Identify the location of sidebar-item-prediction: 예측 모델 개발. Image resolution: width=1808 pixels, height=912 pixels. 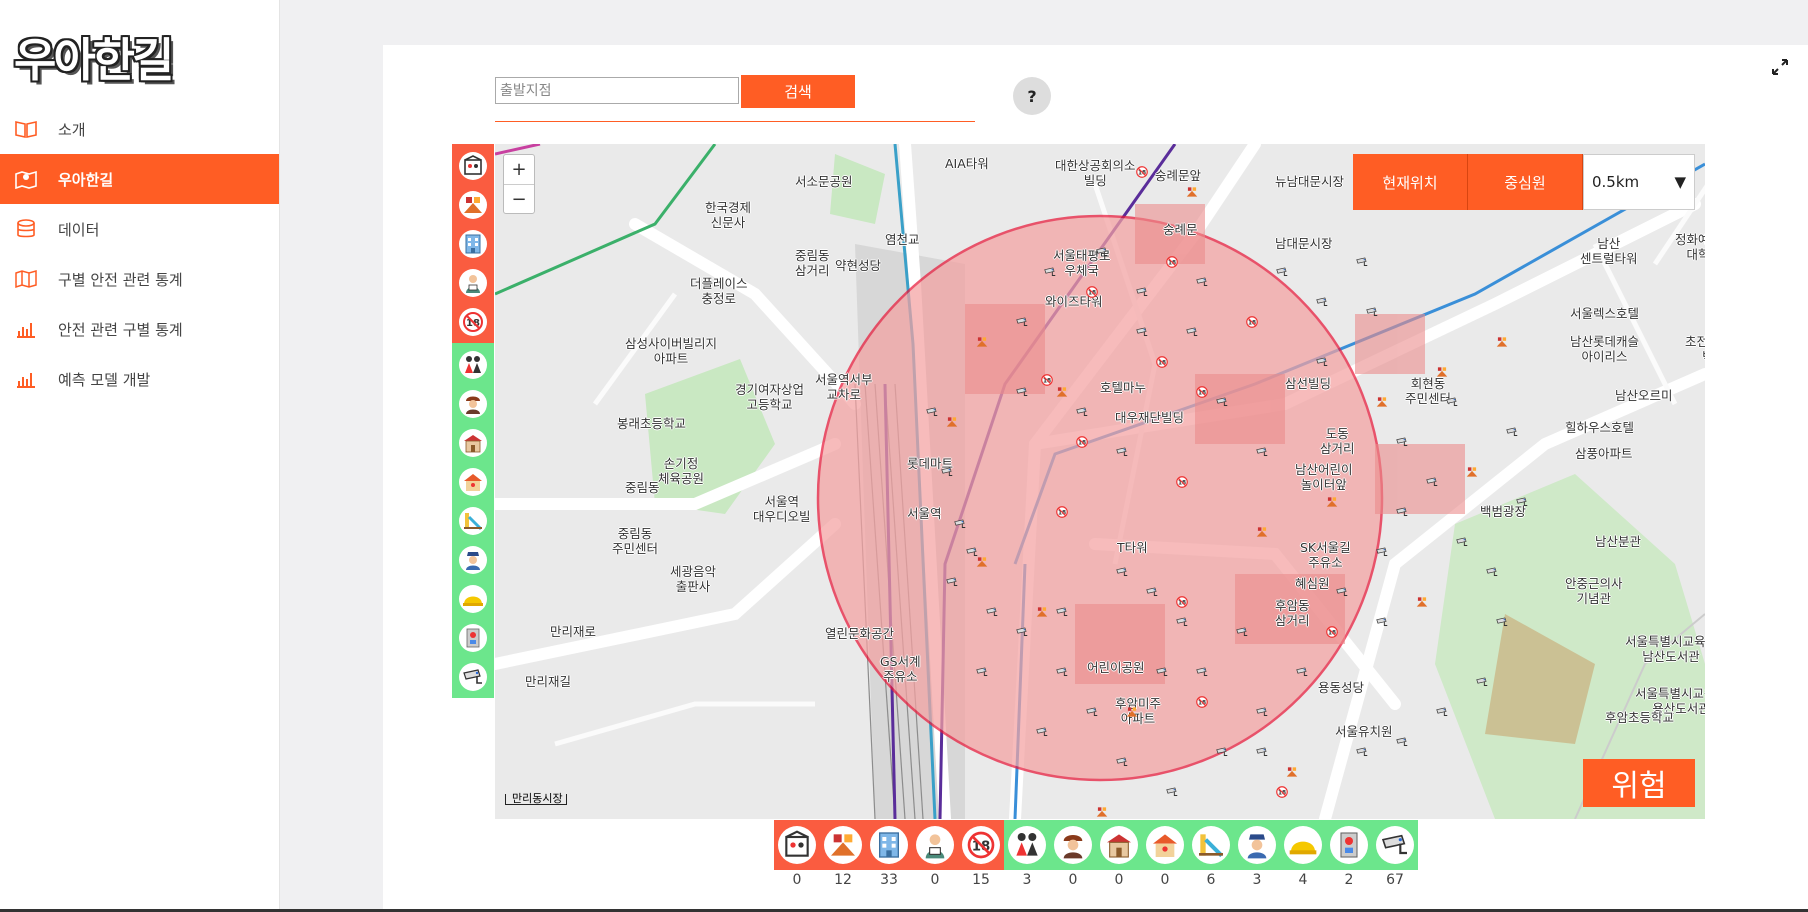
(139, 379).